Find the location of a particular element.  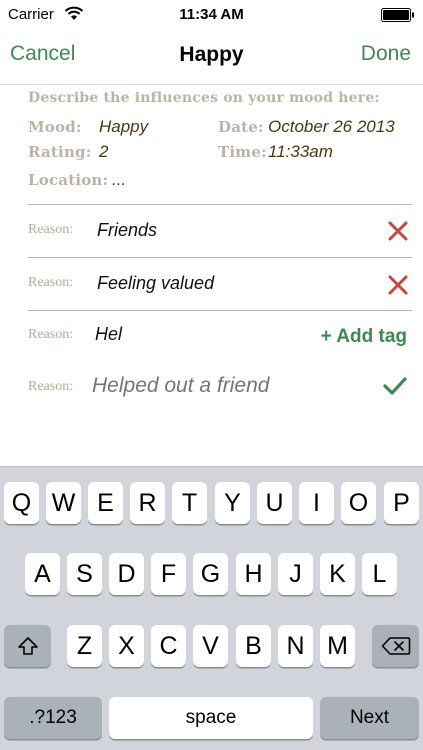

done-button: Done is located at coordinates (386, 54).